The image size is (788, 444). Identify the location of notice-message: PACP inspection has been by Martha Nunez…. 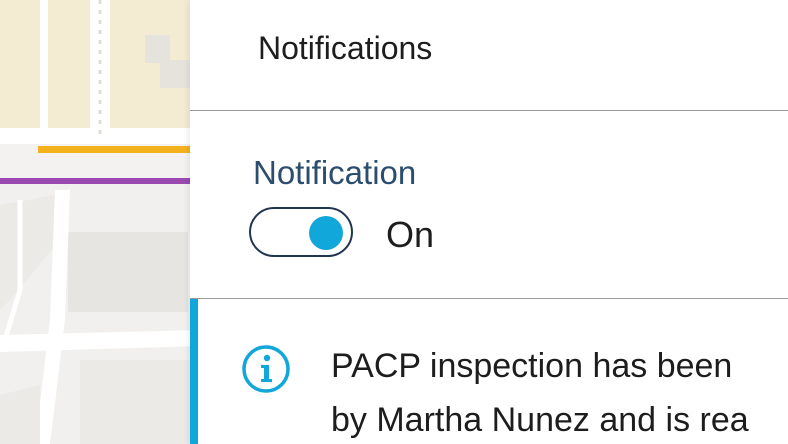
(559, 391).